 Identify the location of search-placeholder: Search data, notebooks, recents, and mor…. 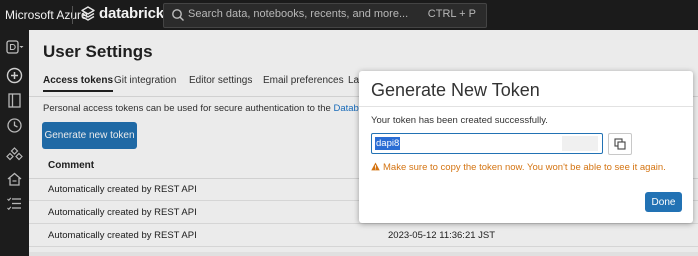
(298, 14).